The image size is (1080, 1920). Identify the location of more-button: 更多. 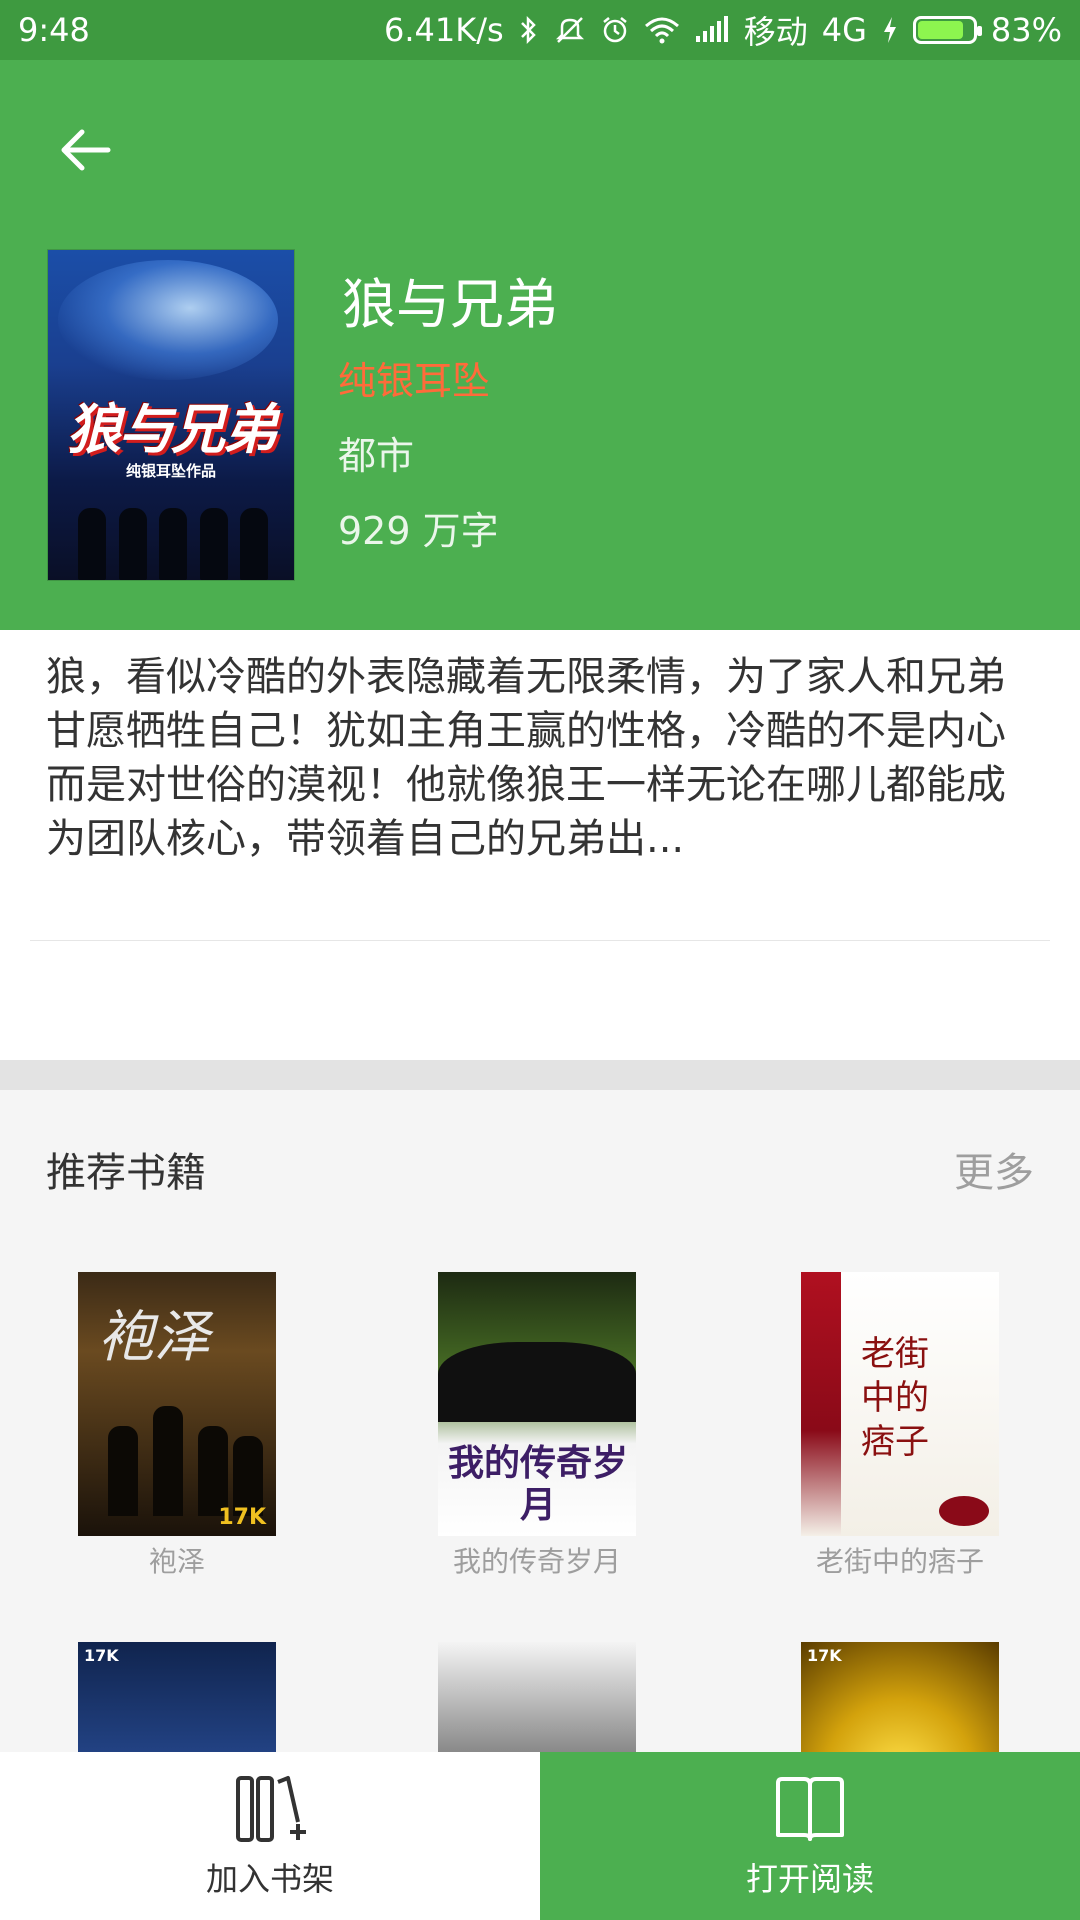
(994, 1169).